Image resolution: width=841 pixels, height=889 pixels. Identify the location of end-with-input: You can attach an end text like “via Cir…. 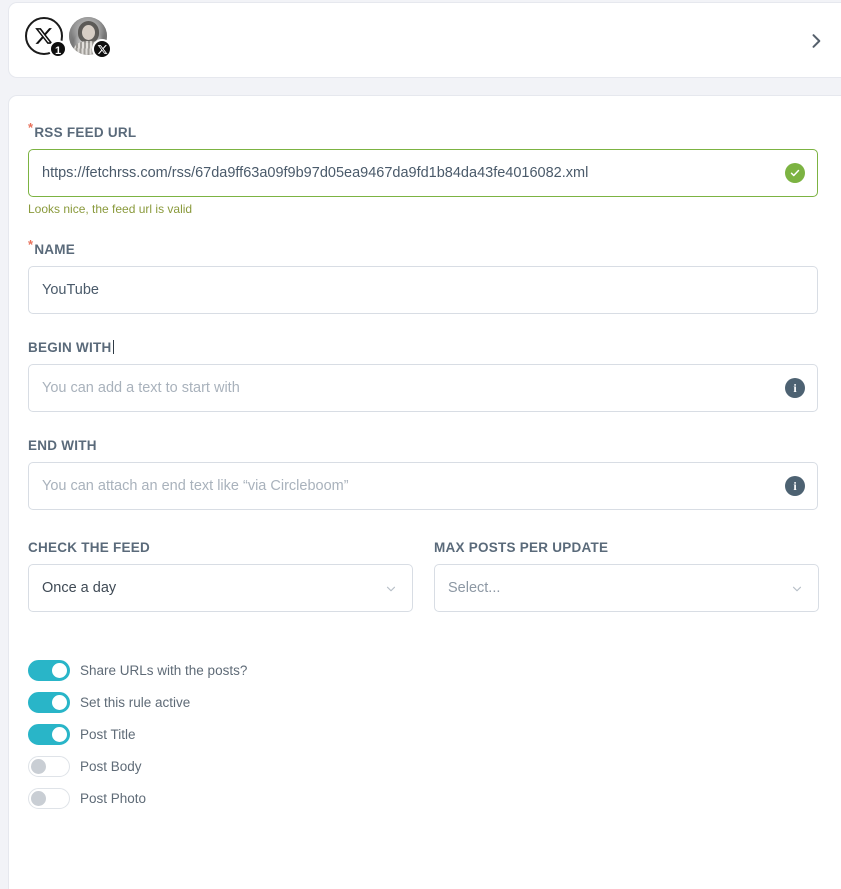
(423, 486).